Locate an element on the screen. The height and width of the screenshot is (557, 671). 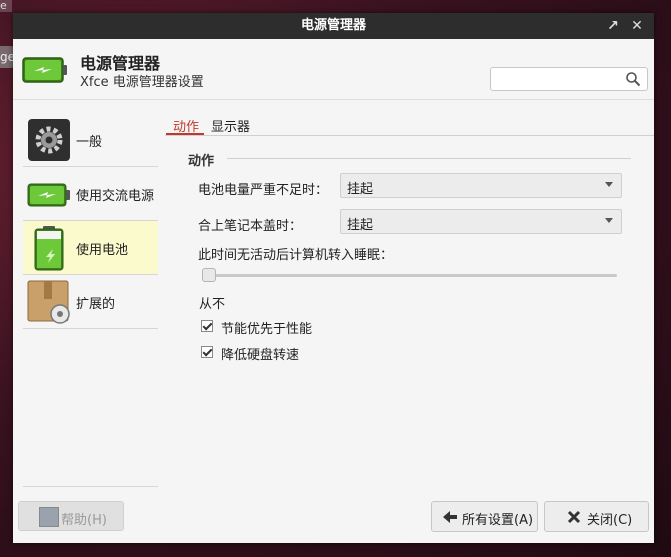
titlebar: 电源管理器 ↗ ✕ is located at coordinates (333, 26).